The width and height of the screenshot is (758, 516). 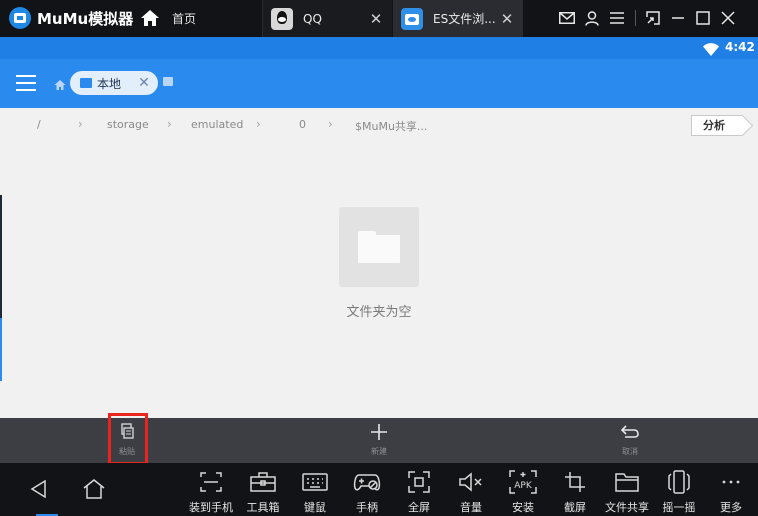 I want to click on file-share-button: 文件共享, so click(x=627, y=491).